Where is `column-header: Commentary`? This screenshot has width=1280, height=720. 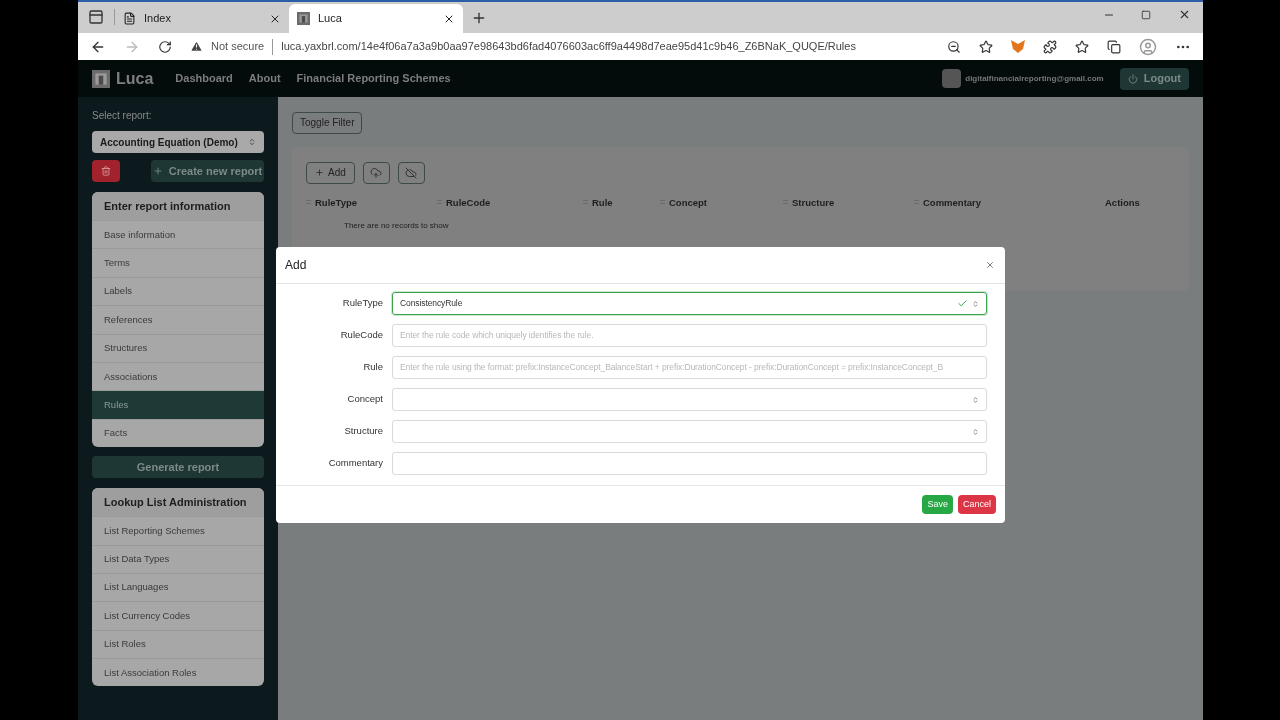 column-header: Commentary is located at coordinates (996, 202).